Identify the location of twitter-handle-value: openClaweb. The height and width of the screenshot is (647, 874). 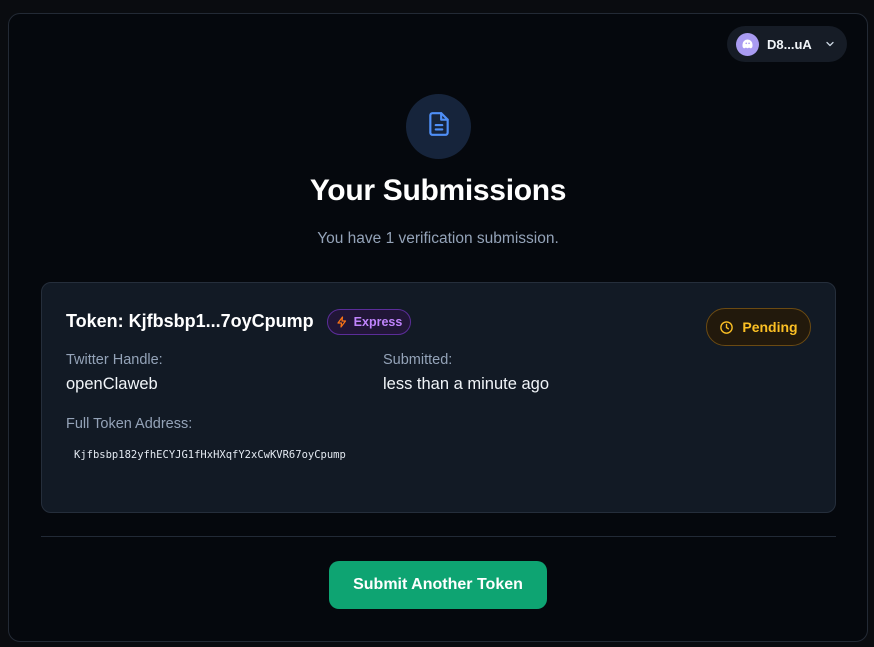
(112, 384).